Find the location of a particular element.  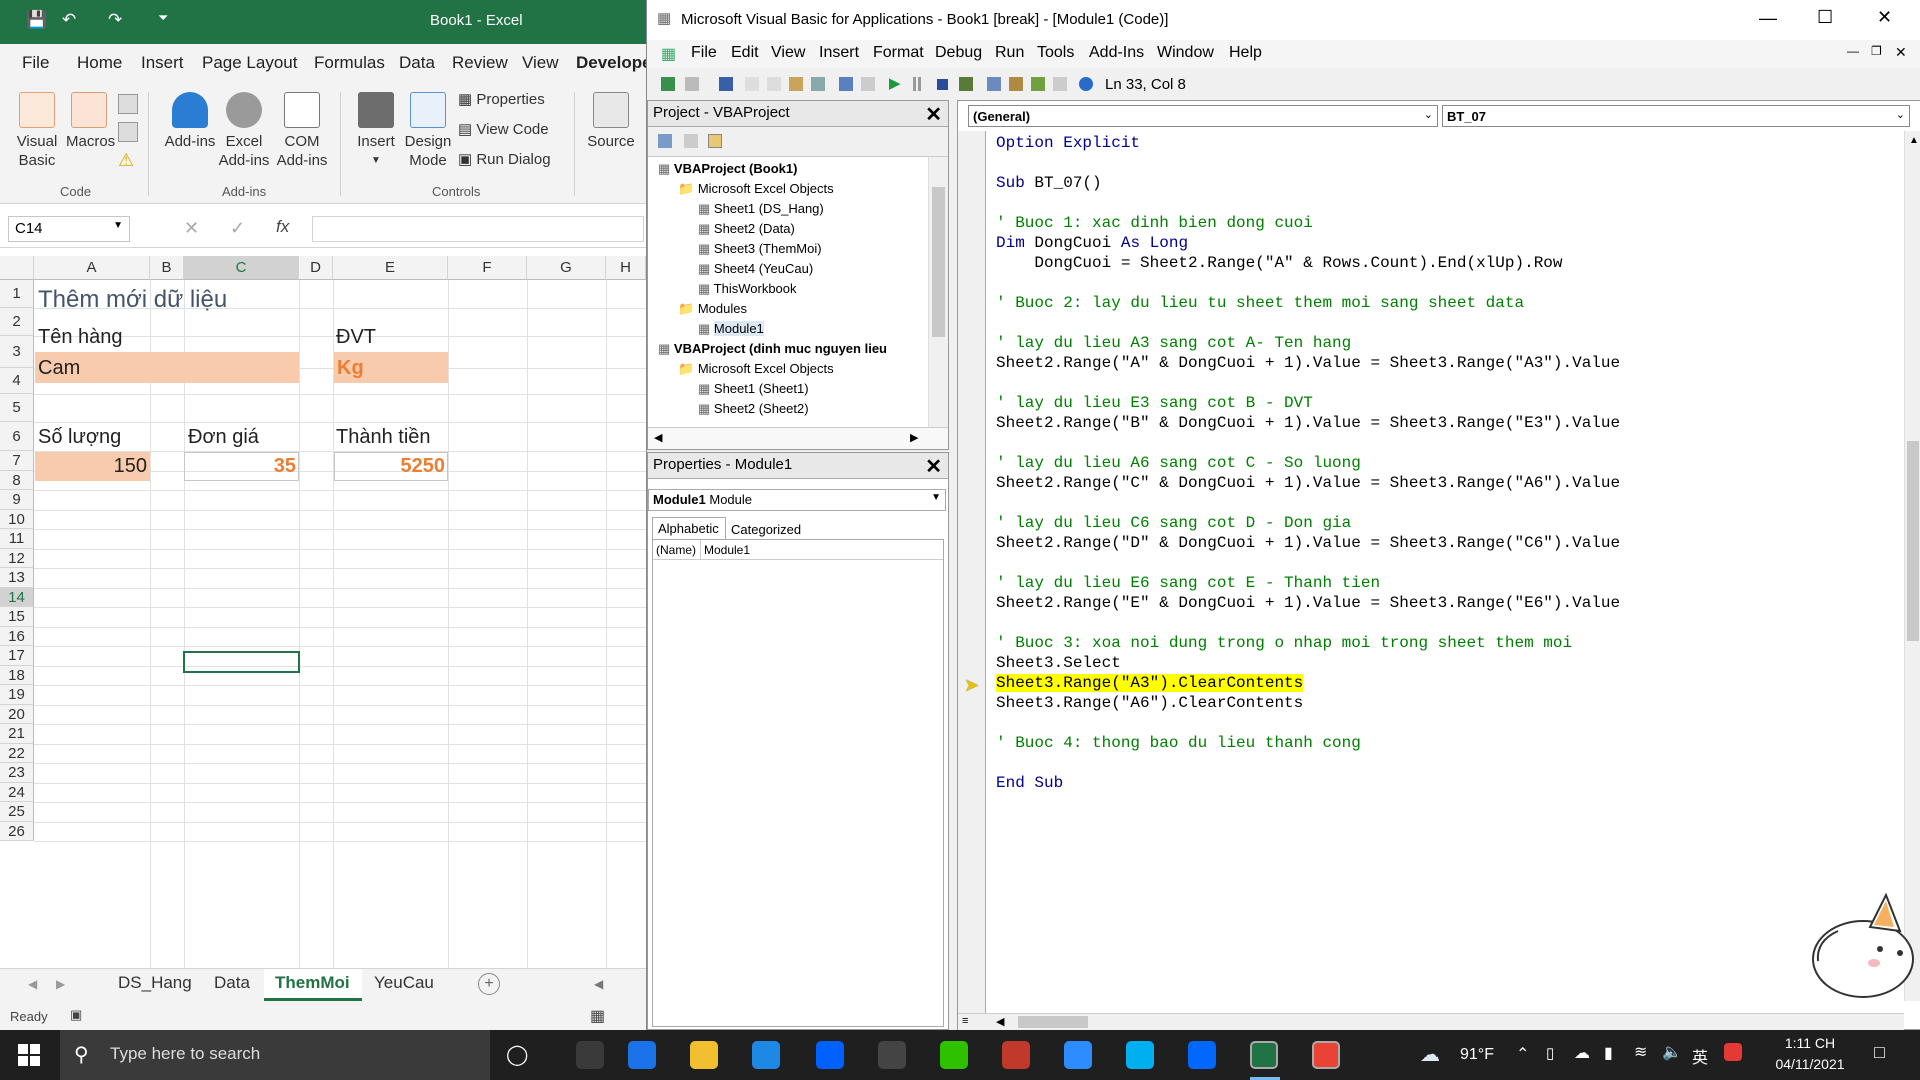

row-header: 20 is located at coordinates (17, 714).